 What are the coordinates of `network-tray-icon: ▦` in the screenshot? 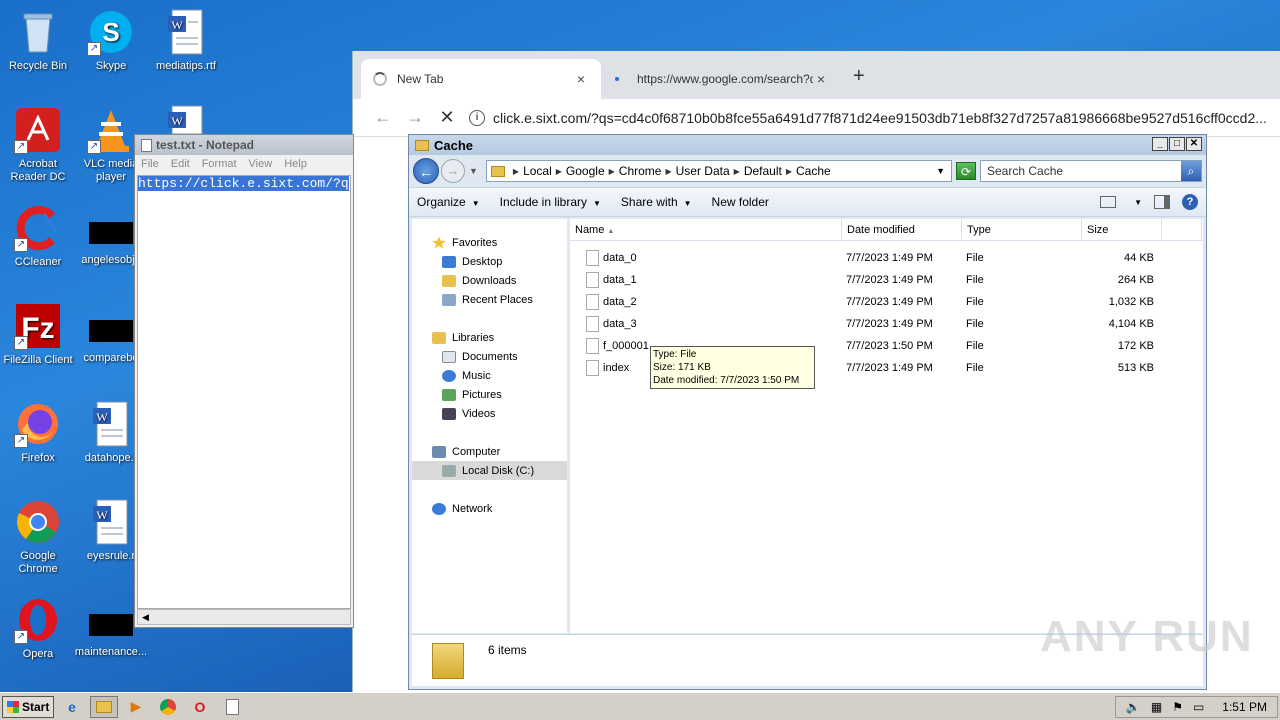 It's located at (1156, 707).